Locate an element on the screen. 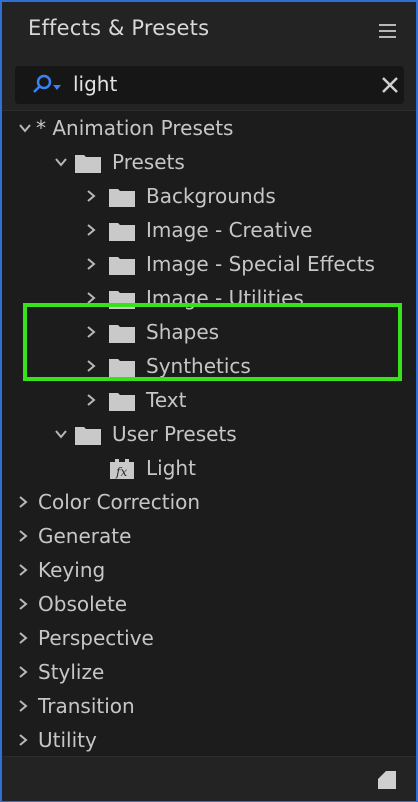 The height and width of the screenshot is (802, 418). tree-item-label: Image - Special Effects is located at coordinates (260, 264).